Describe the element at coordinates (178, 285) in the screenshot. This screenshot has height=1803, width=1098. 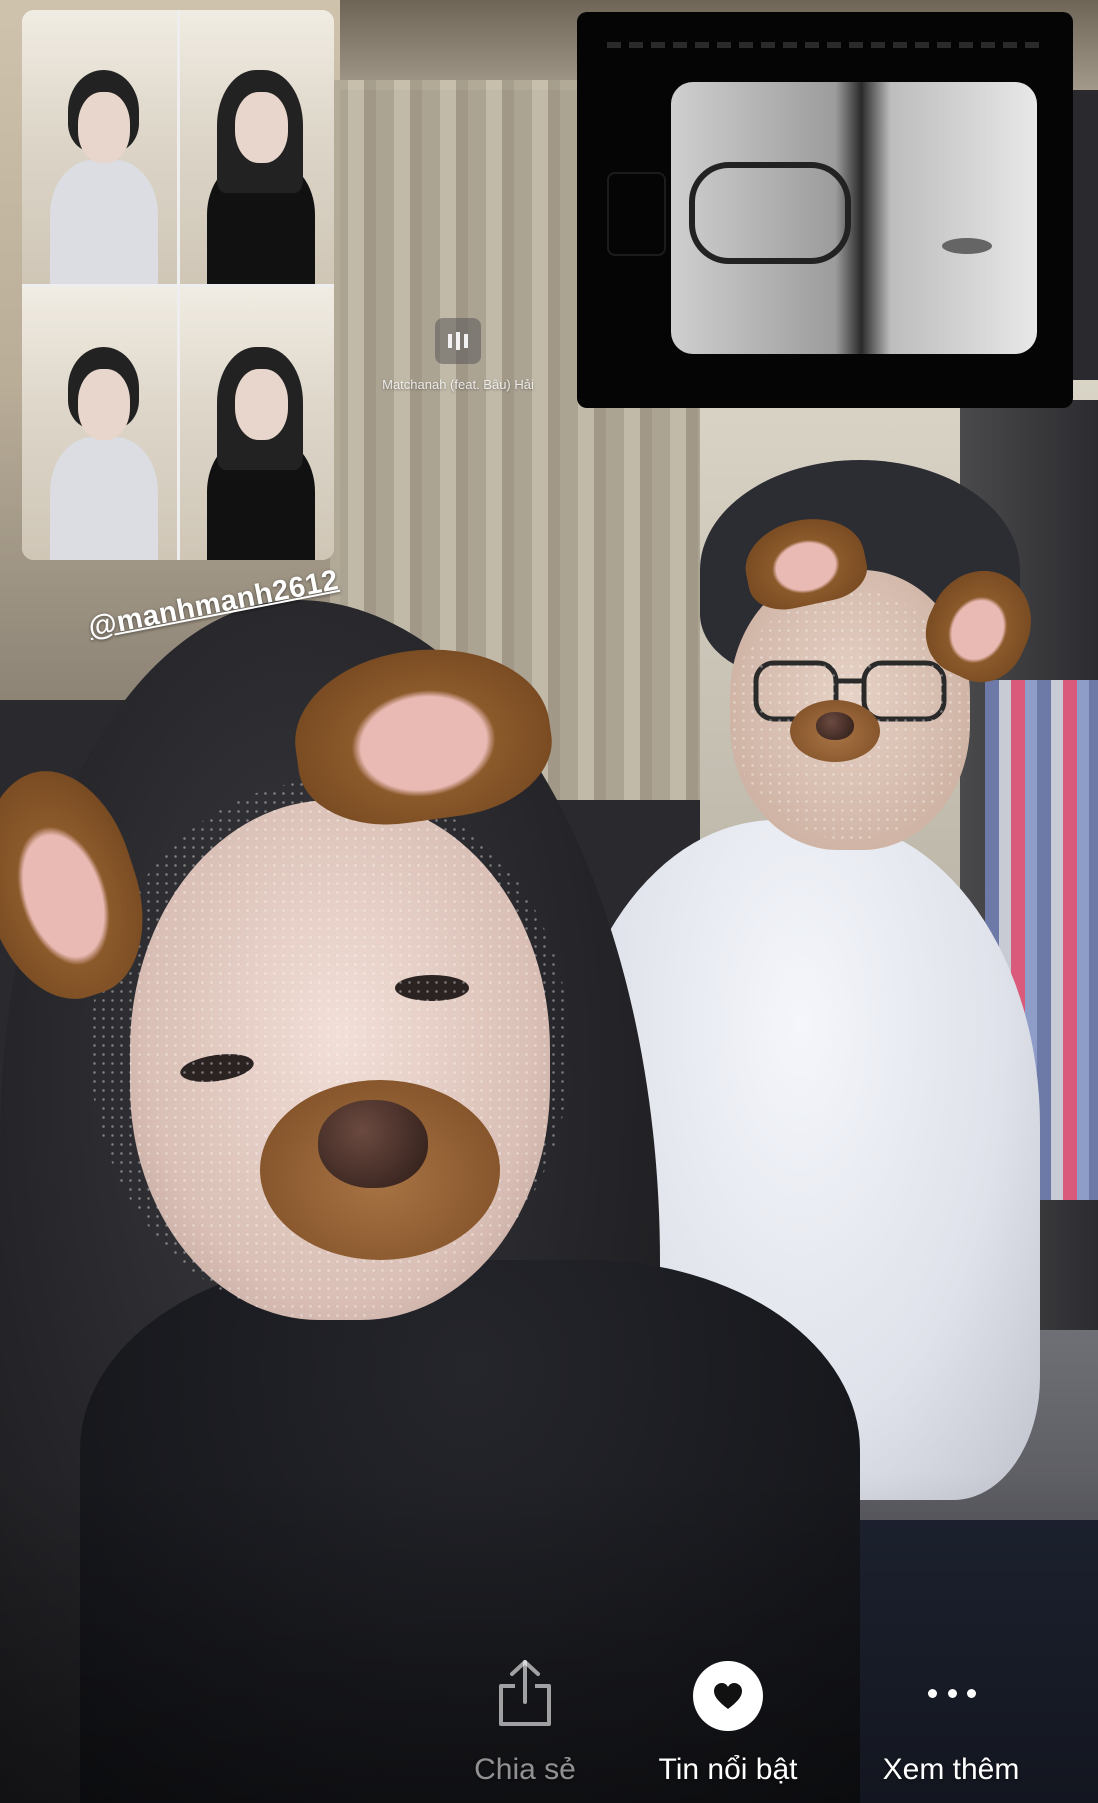
I see `photo-collage-sticker` at that location.